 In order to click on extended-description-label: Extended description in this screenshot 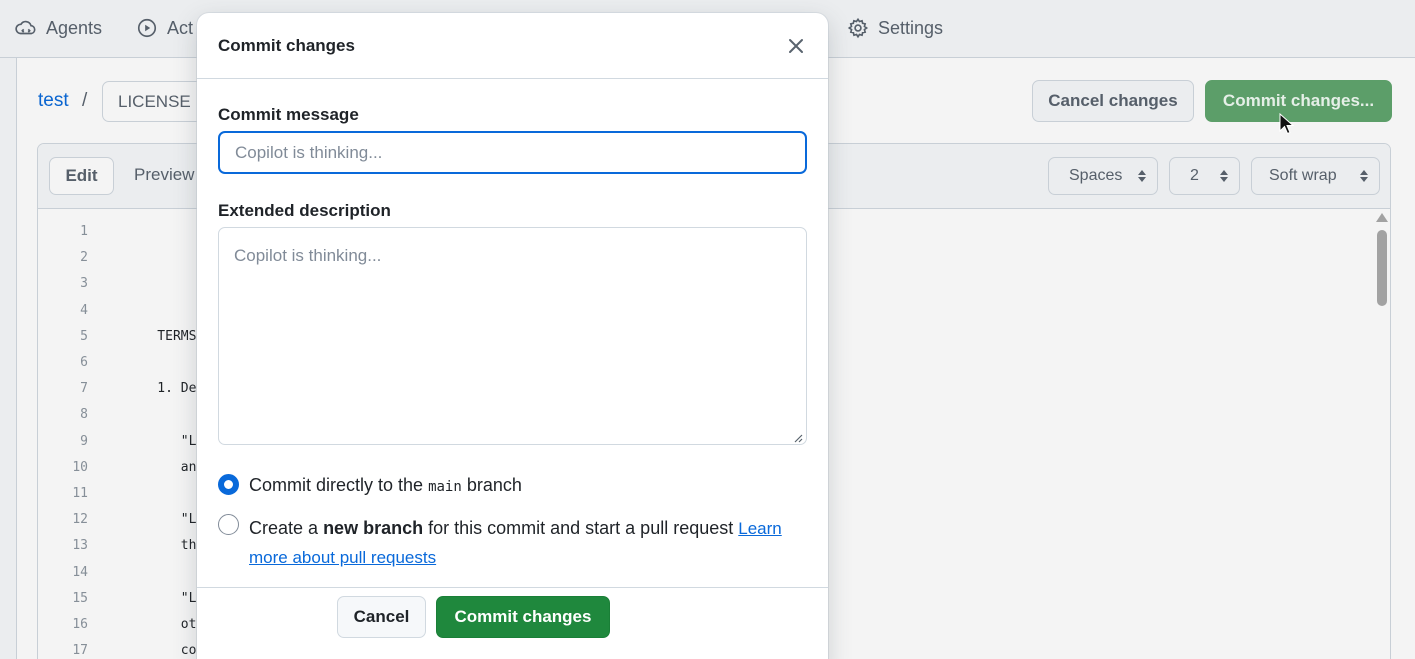, I will do `click(304, 210)`.